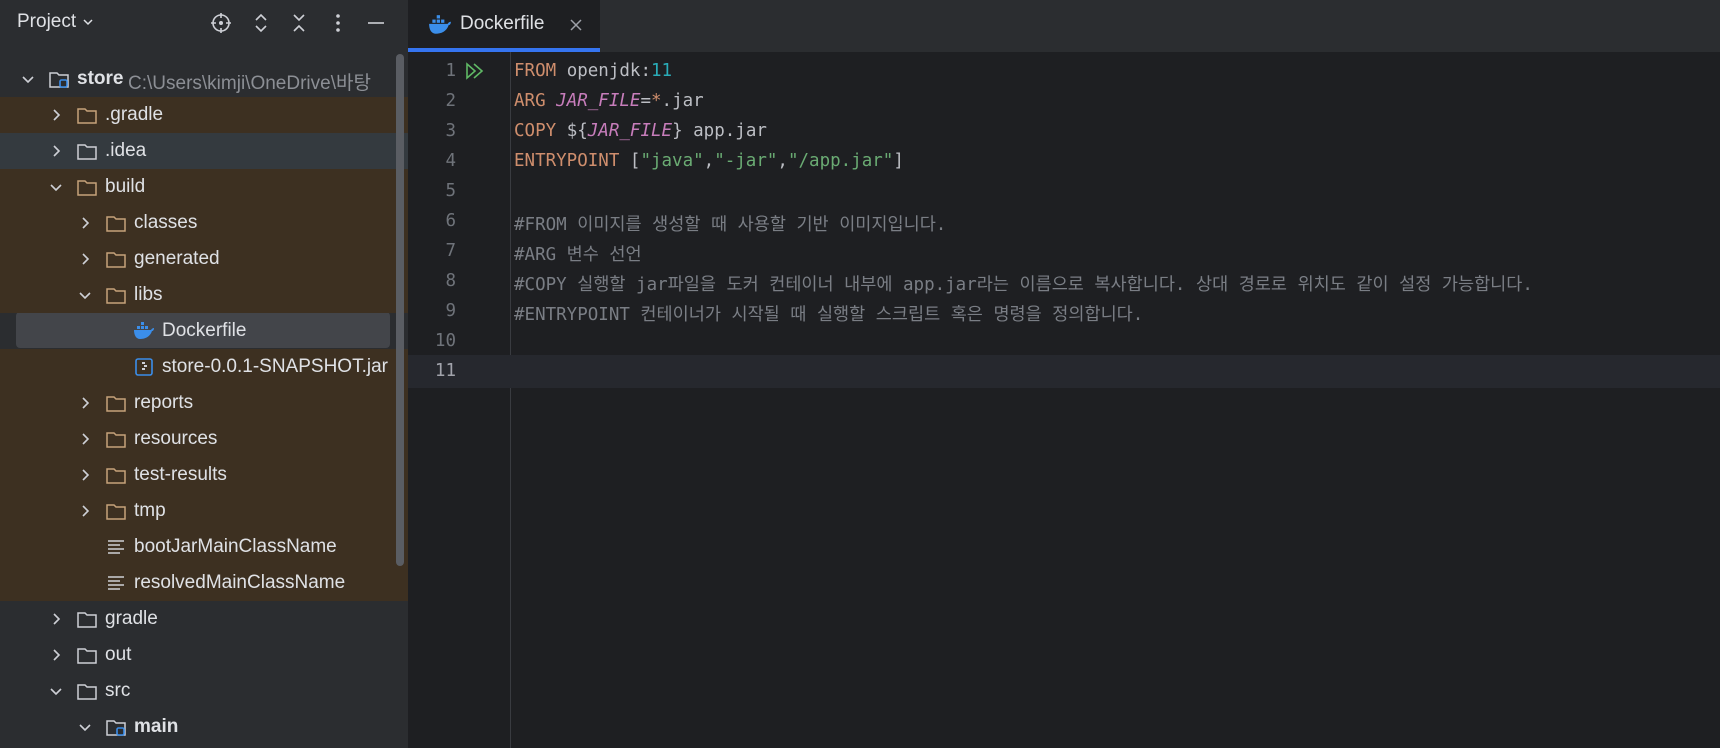 The width and height of the screenshot is (1720, 748). What do you see at coordinates (656, 101) in the screenshot?
I see `code-token: *` at bounding box center [656, 101].